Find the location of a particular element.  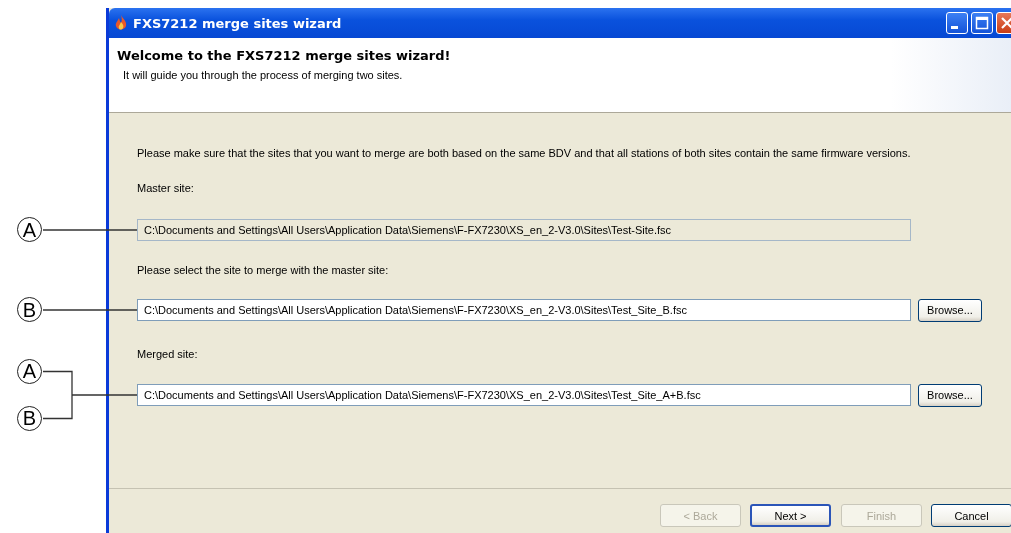

wizard-subtitle: It will guide you through the process of merging two sites. is located at coordinates (263, 75).